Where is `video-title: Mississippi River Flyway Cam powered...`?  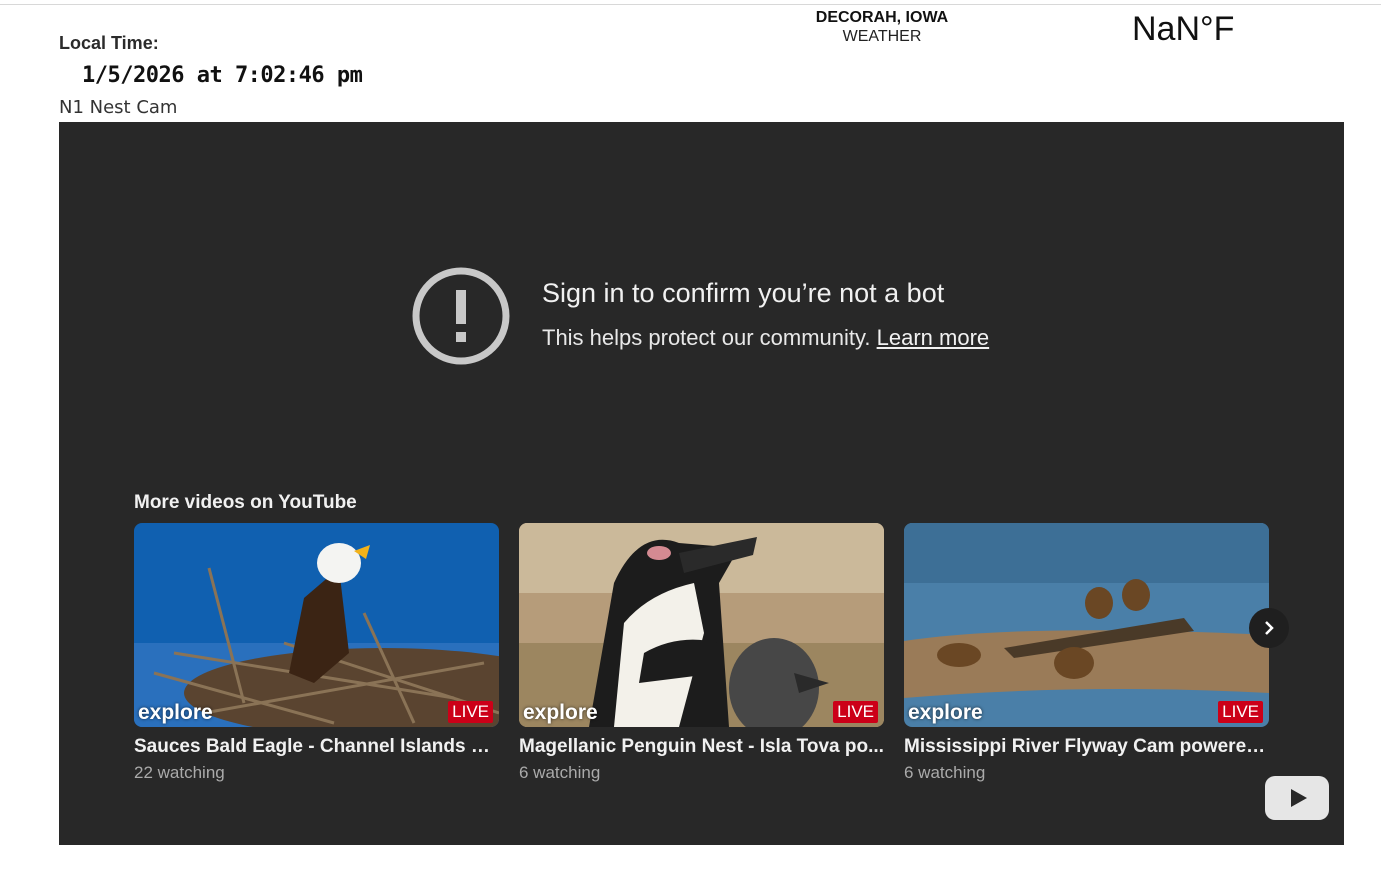 video-title: Mississippi River Flyway Cam powered... is located at coordinates (1086, 747).